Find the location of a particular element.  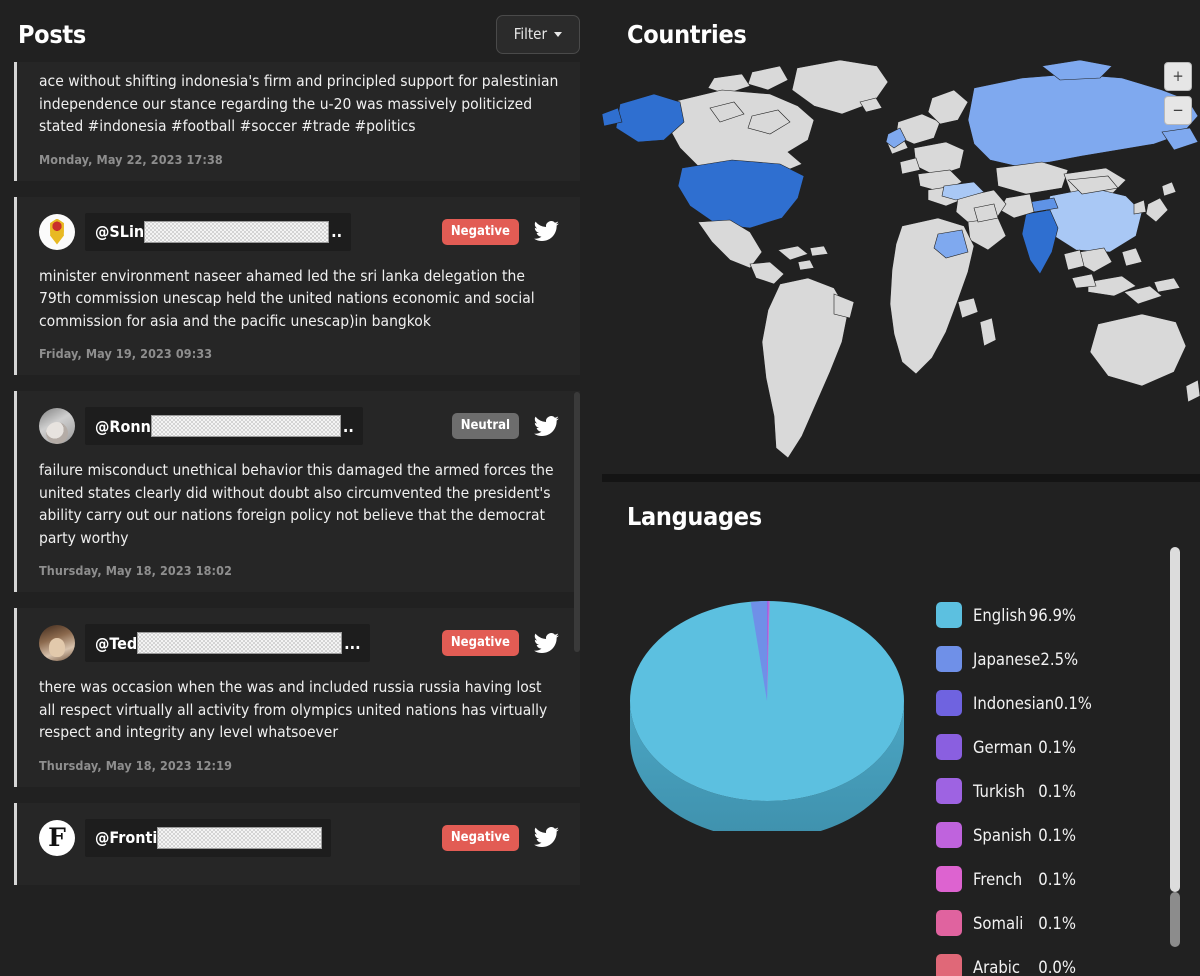

languages-scrollbar is located at coordinates (1175, 747).